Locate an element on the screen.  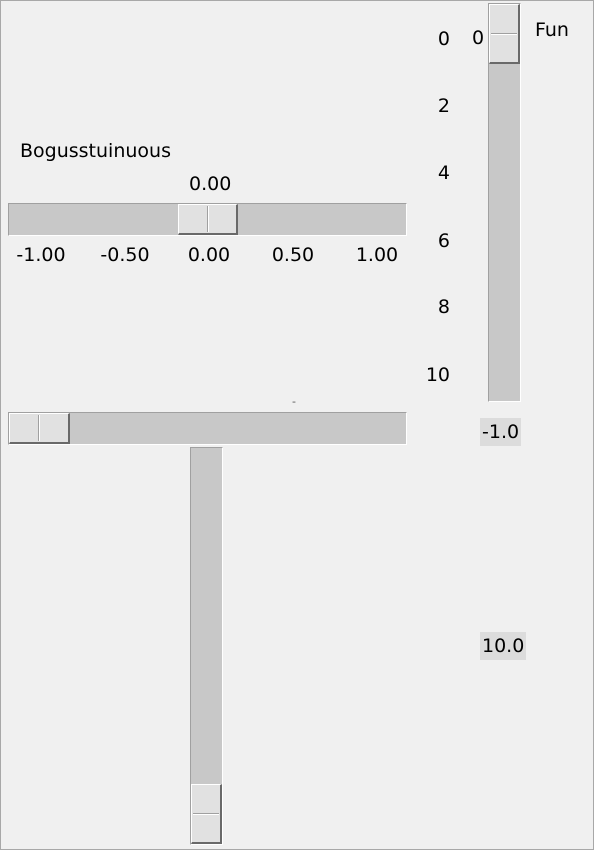
slider-fun-tick: 8 is located at coordinates (443, 307).